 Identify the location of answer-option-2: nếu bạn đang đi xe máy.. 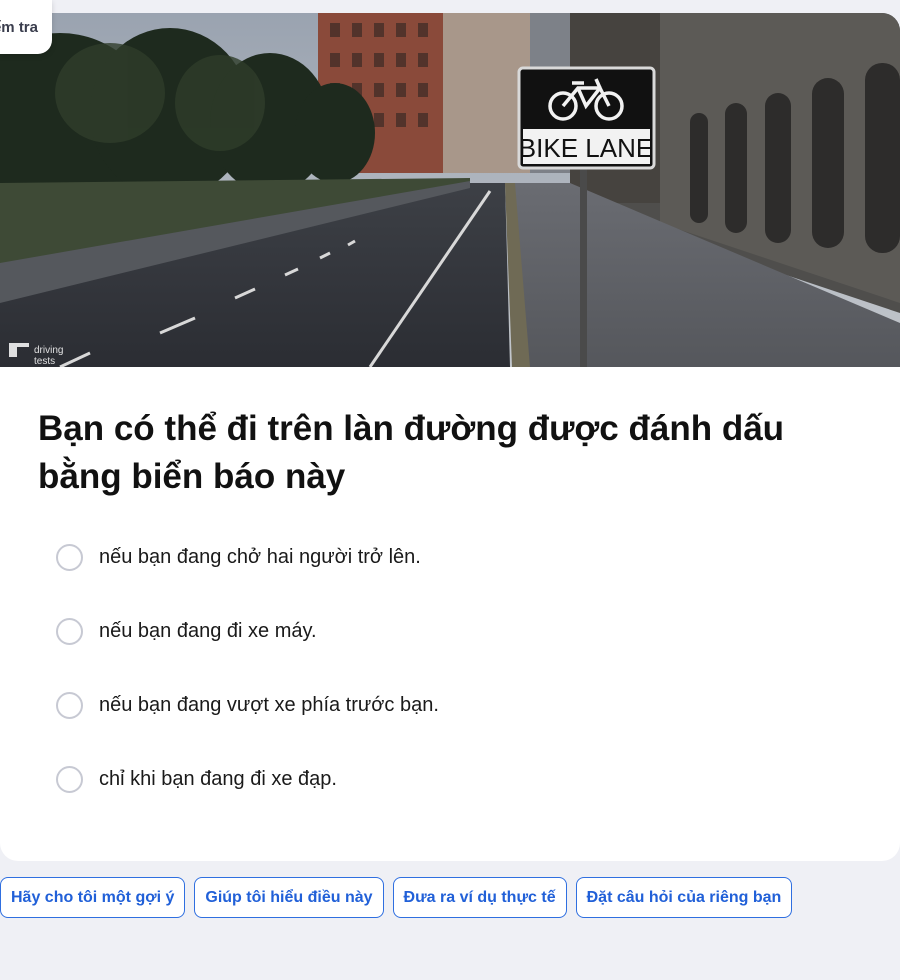
(456, 631).